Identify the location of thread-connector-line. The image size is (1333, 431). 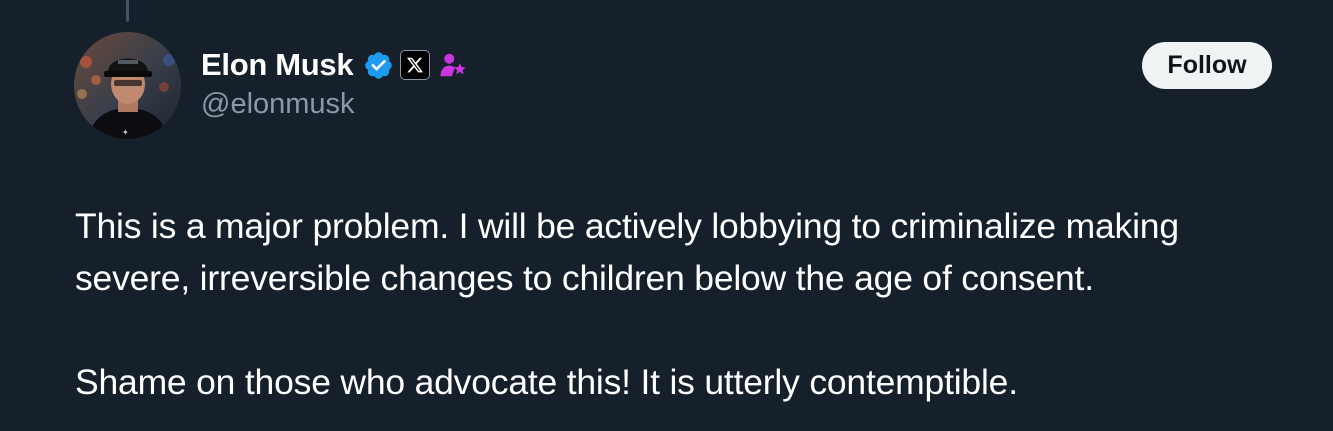
(127, 11).